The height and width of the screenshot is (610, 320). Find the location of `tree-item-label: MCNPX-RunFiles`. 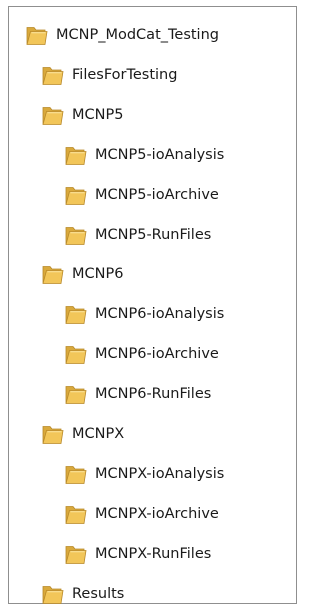

tree-item-label: MCNPX-RunFiles is located at coordinates (153, 554).